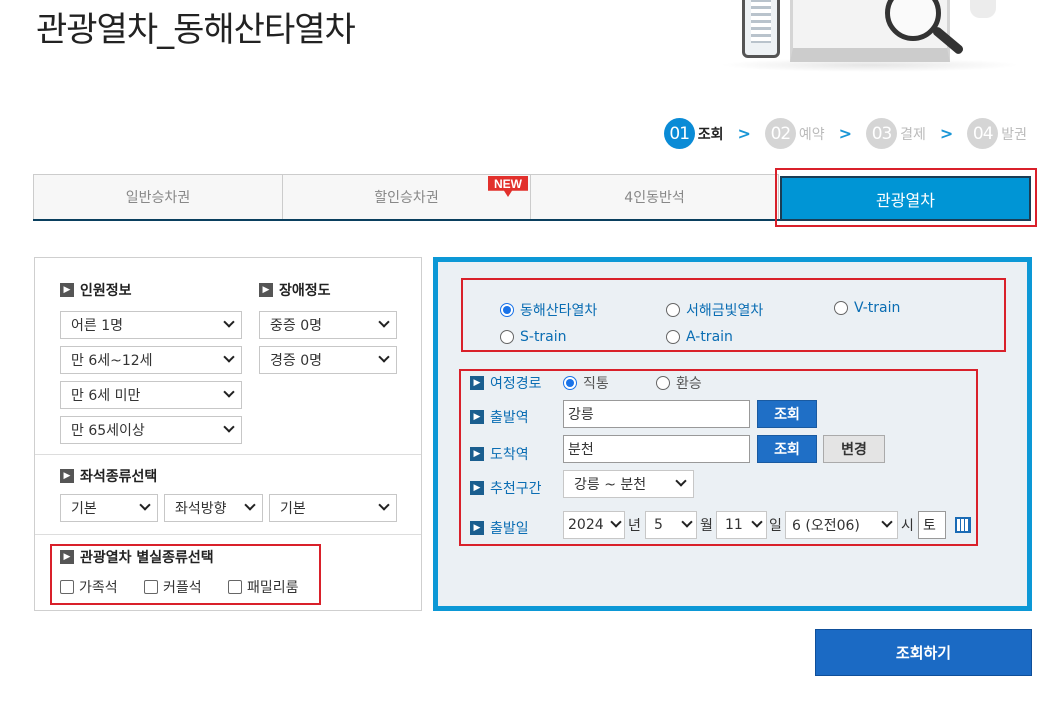 The width and height of the screenshot is (1051, 701). What do you see at coordinates (328, 325) in the screenshot?
I see `severe-disability-select: 중증 0명` at bounding box center [328, 325].